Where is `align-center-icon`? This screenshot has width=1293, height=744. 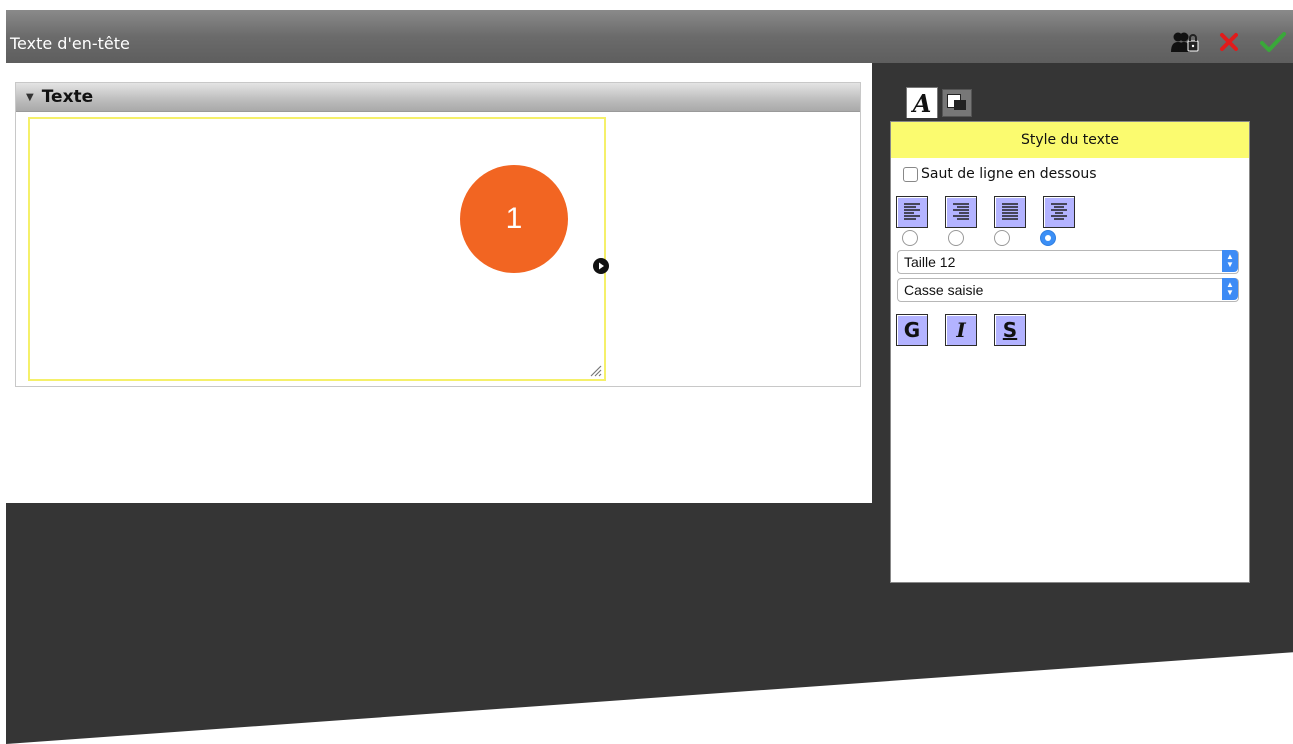
align-center-icon is located at coordinates (1059, 212).